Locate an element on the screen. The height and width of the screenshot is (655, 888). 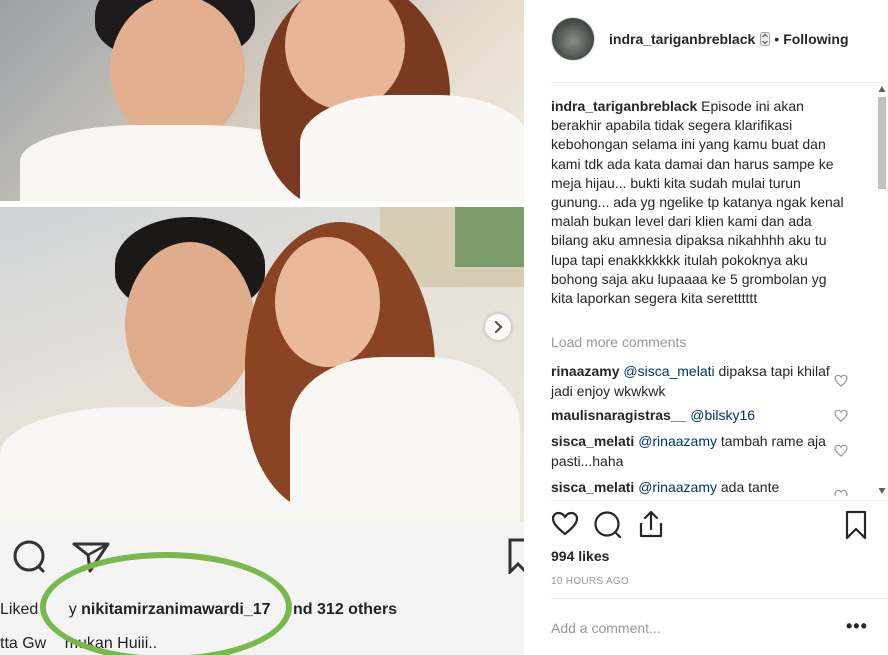
caption-username: indra_tariganbreblack is located at coordinates (624, 106).